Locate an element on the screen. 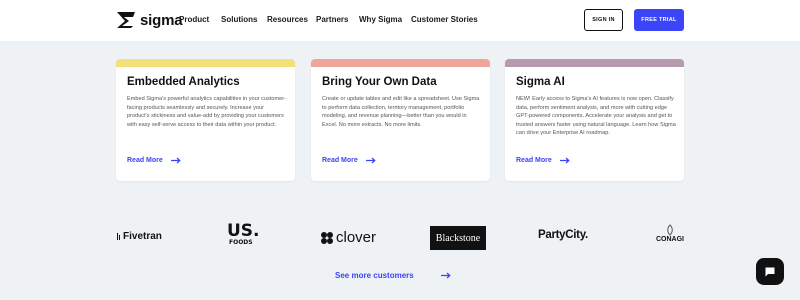 The image size is (800, 300). blackstone-text: Blackstone is located at coordinates (458, 238).